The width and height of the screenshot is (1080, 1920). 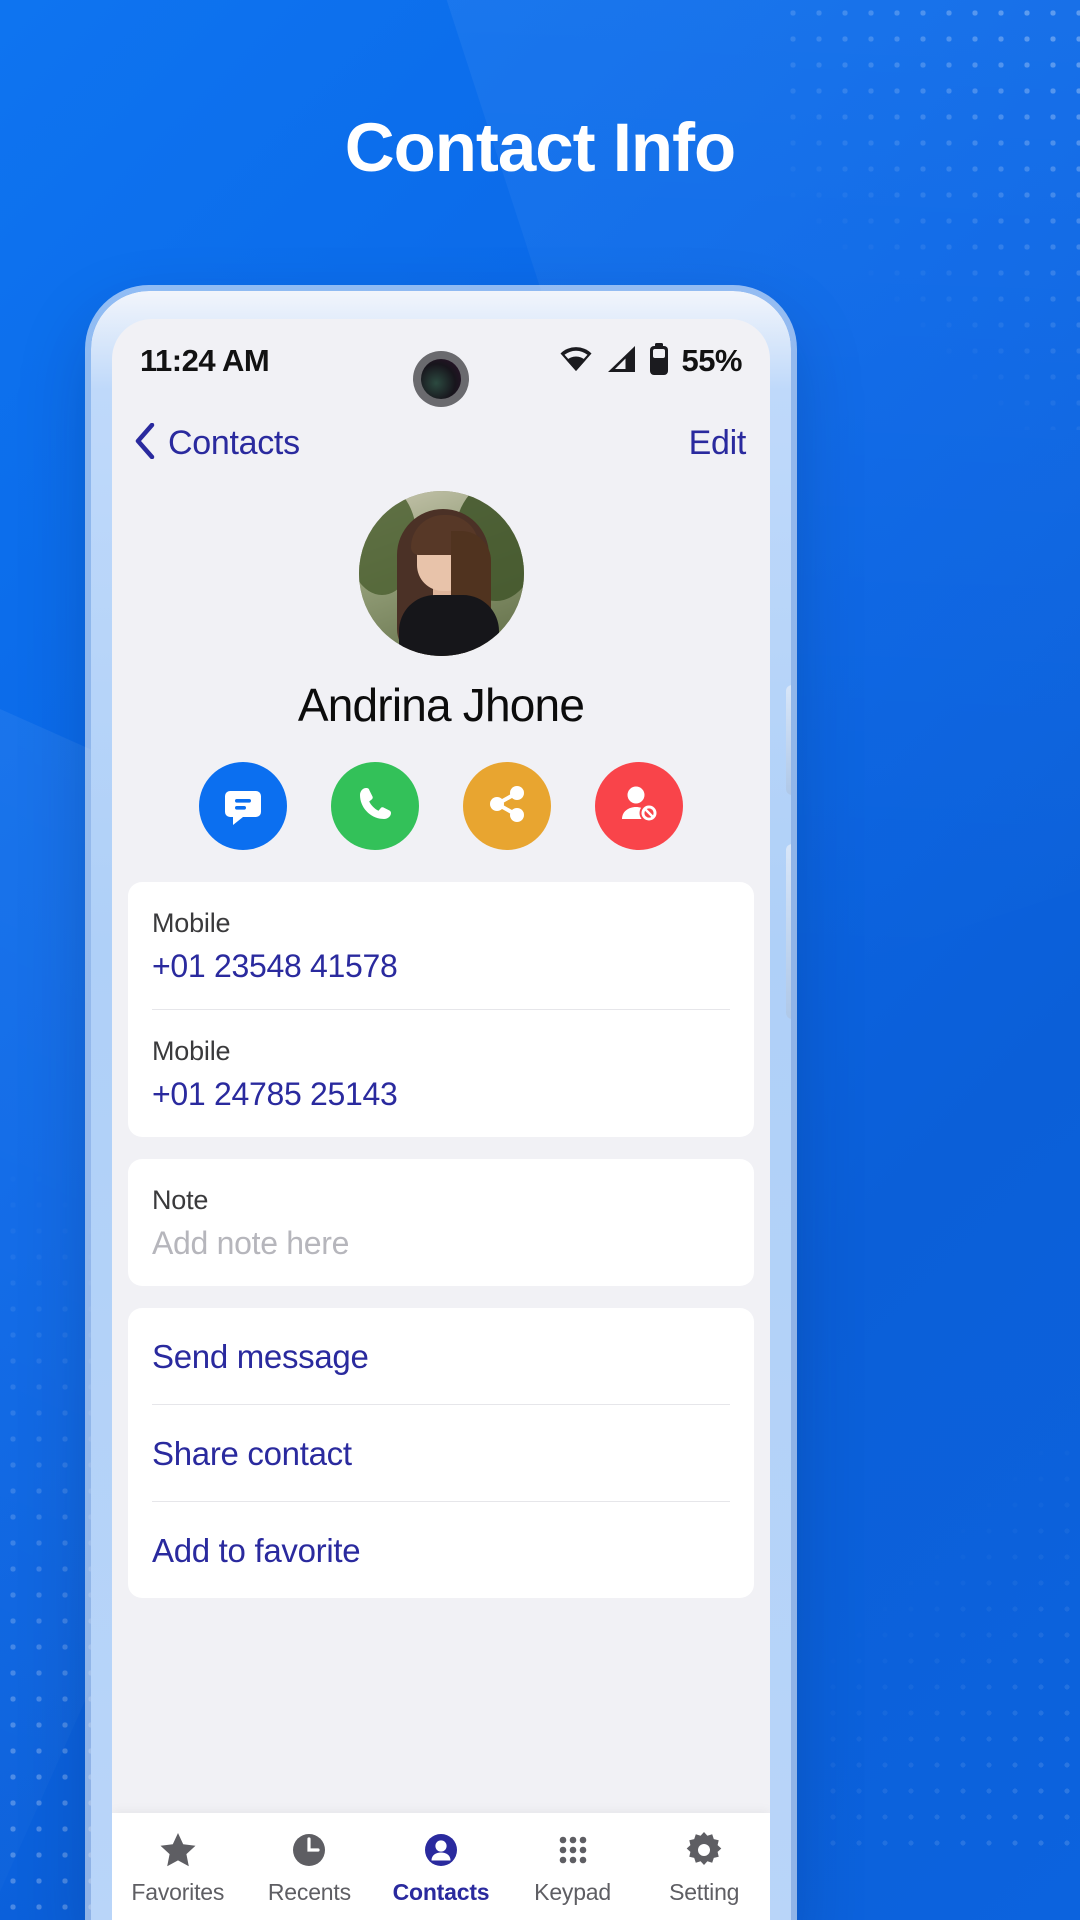 What do you see at coordinates (576, 361) in the screenshot?
I see `wifi-icon` at bounding box center [576, 361].